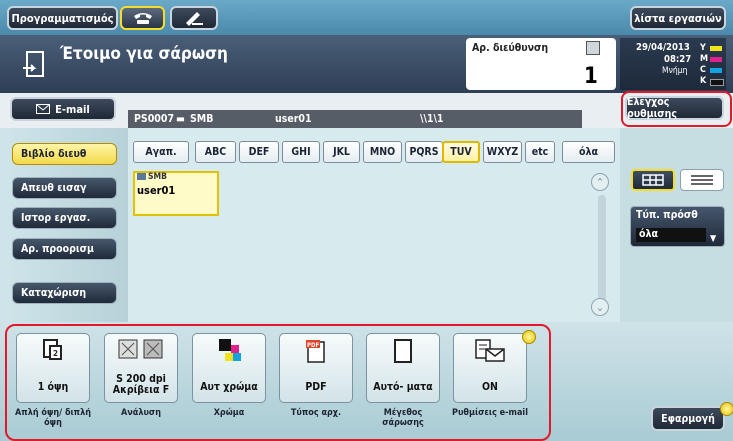 Image resolution: width=733 pixels, height=441 pixels. Describe the element at coordinates (230, 350) in the screenshot. I see `color-icon` at that location.